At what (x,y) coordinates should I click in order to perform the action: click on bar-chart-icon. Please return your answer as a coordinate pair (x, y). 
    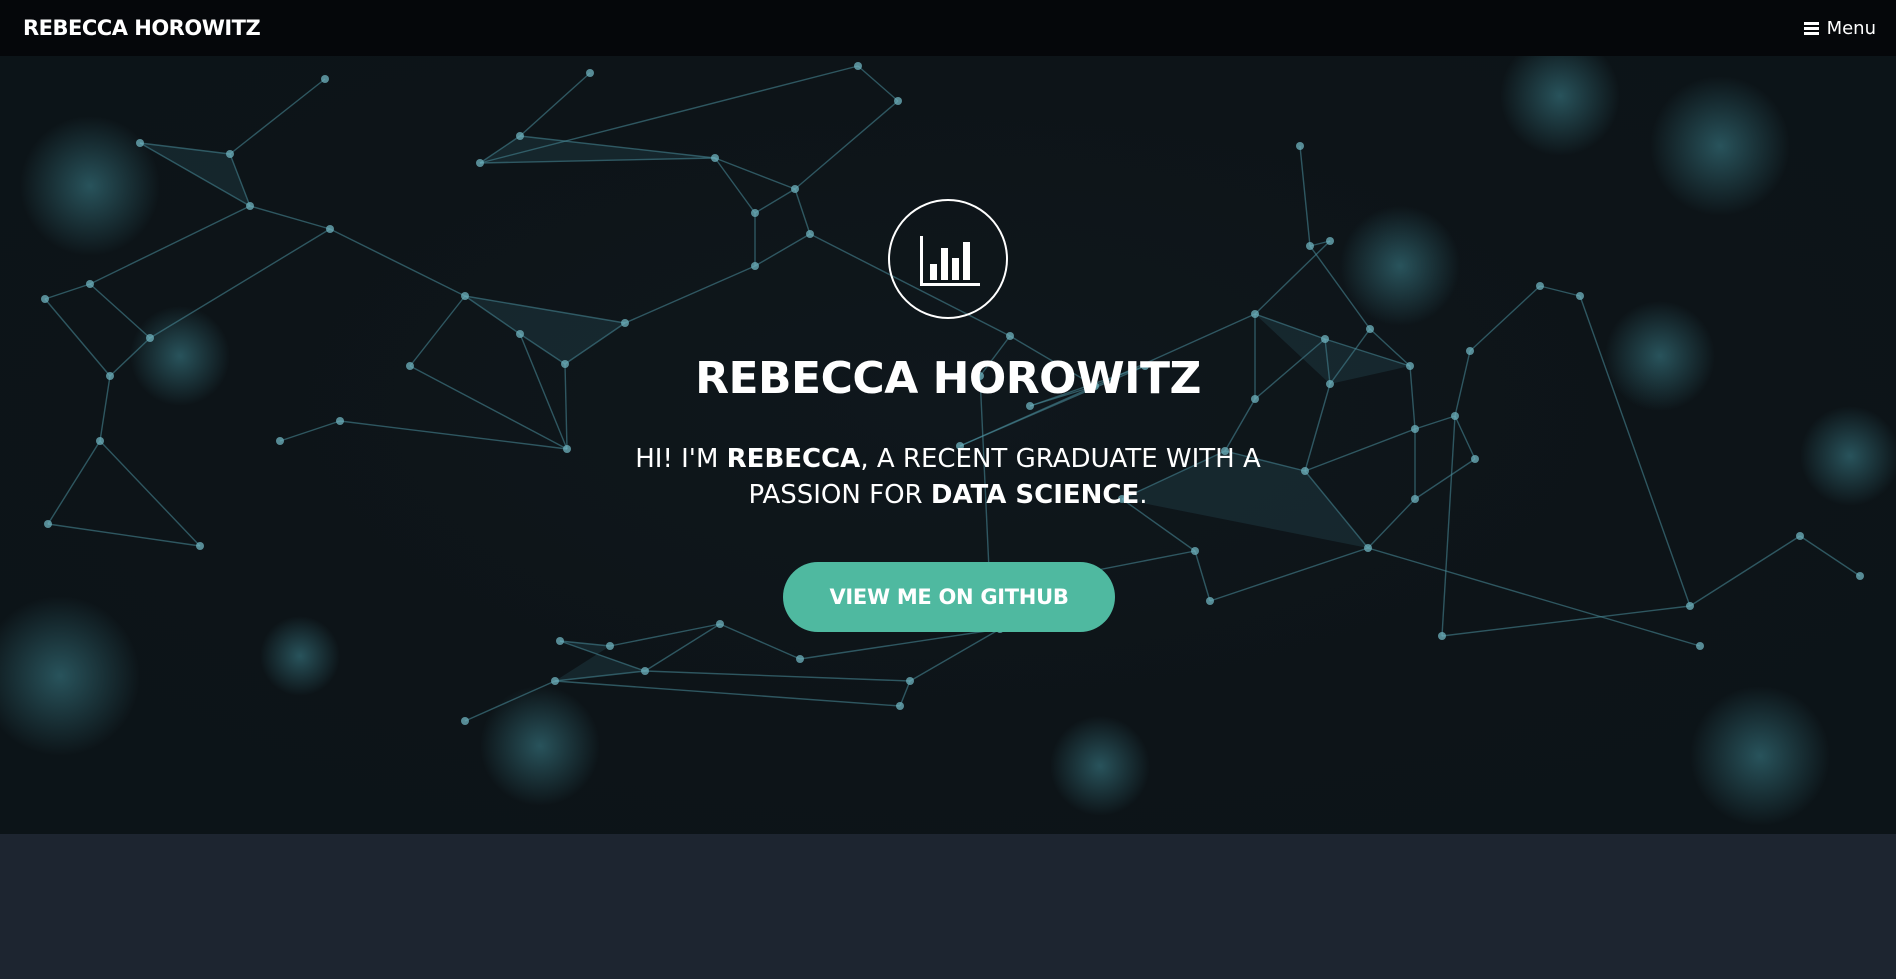
    Looking at the image, I should click on (950, 261).